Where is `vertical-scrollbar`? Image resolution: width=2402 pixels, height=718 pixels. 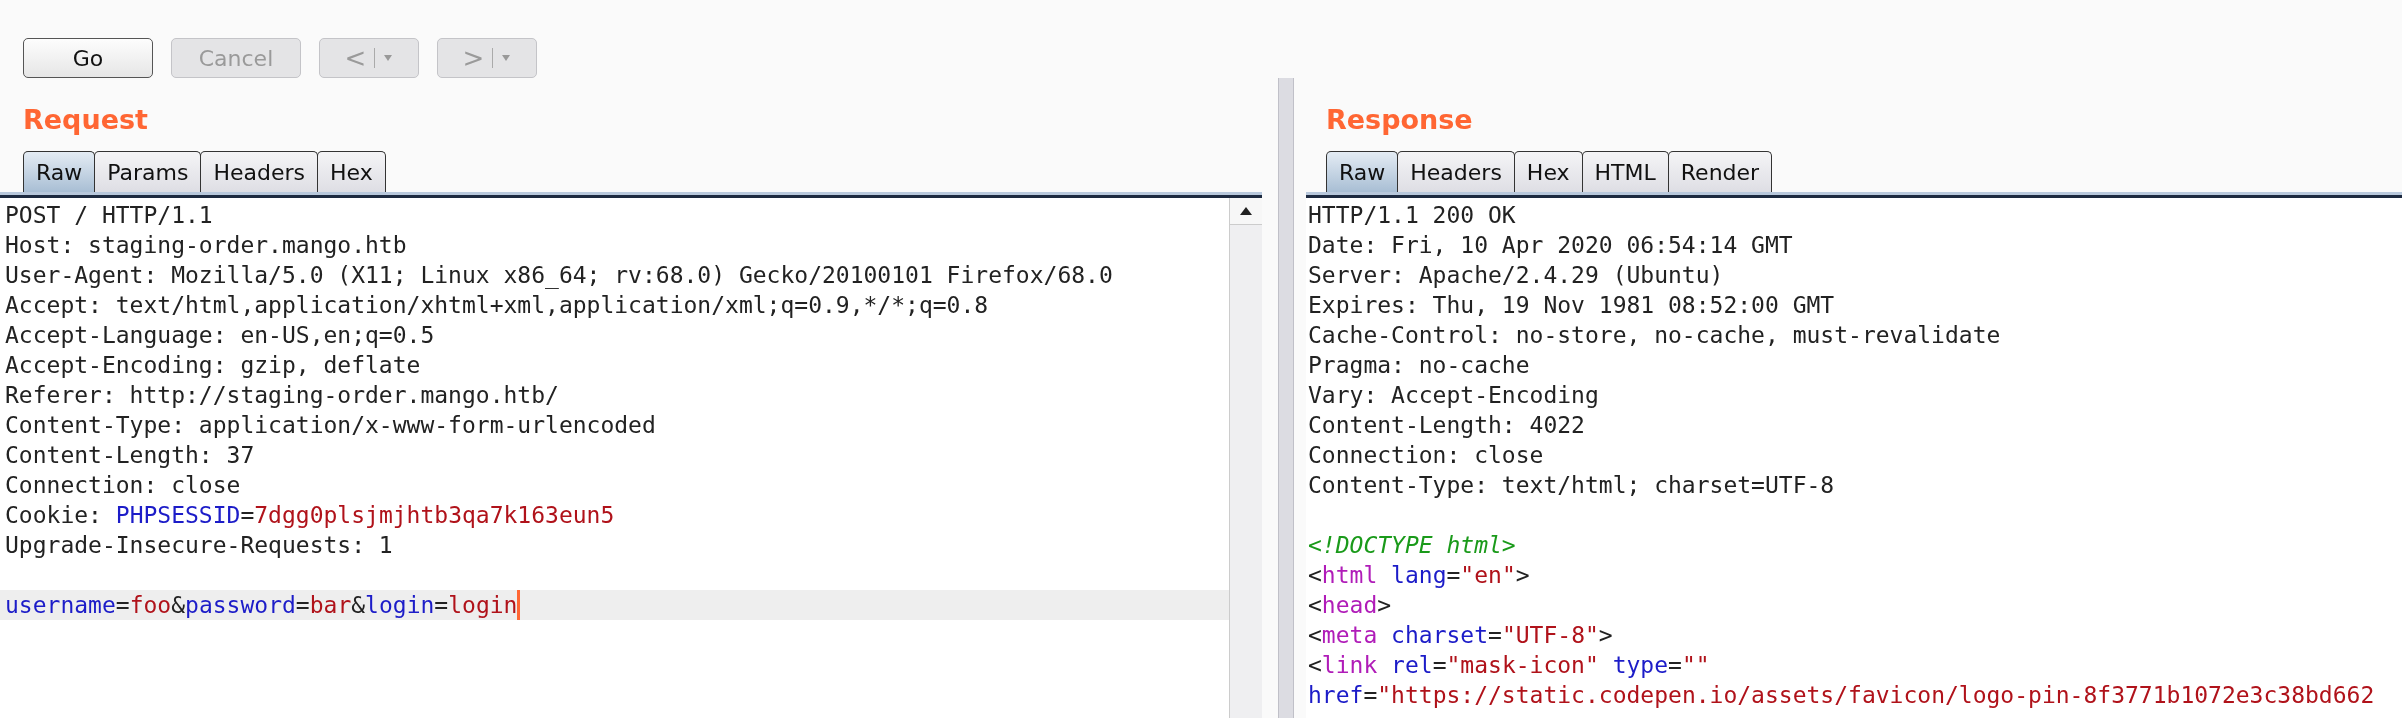
vertical-scrollbar is located at coordinates (1245, 458).